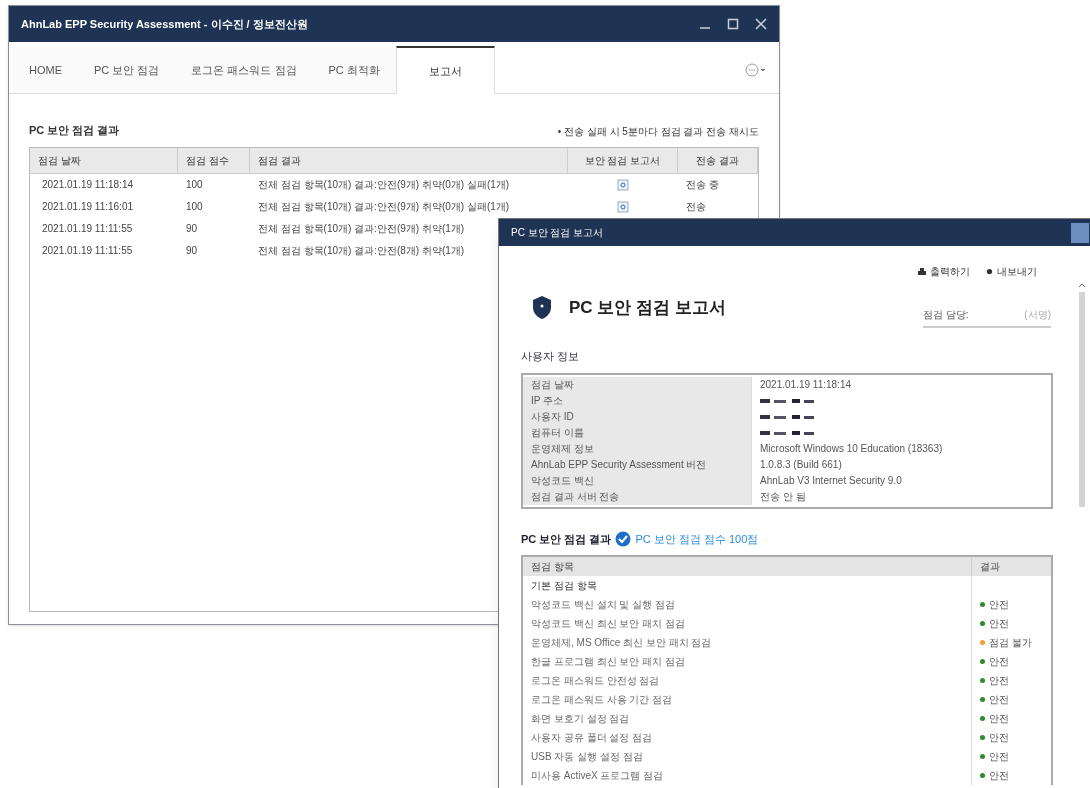 This screenshot has height=788, width=1090. Describe the element at coordinates (244, 70) in the screenshot. I see `tab: 로그온 패스워드 점검` at that location.